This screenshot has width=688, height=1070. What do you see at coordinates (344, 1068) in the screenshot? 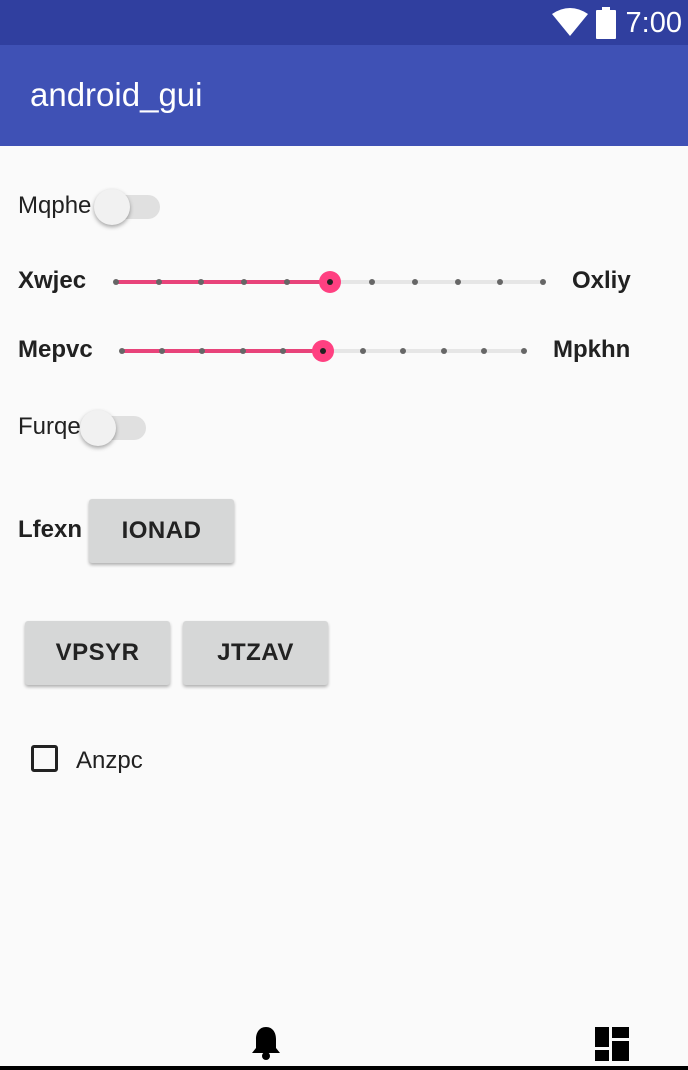
I see `navigation-bar` at bounding box center [344, 1068].